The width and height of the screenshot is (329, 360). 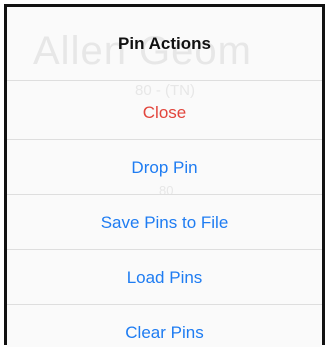 I want to click on save-pins-button-label: Save Pins to File, so click(x=164, y=222).